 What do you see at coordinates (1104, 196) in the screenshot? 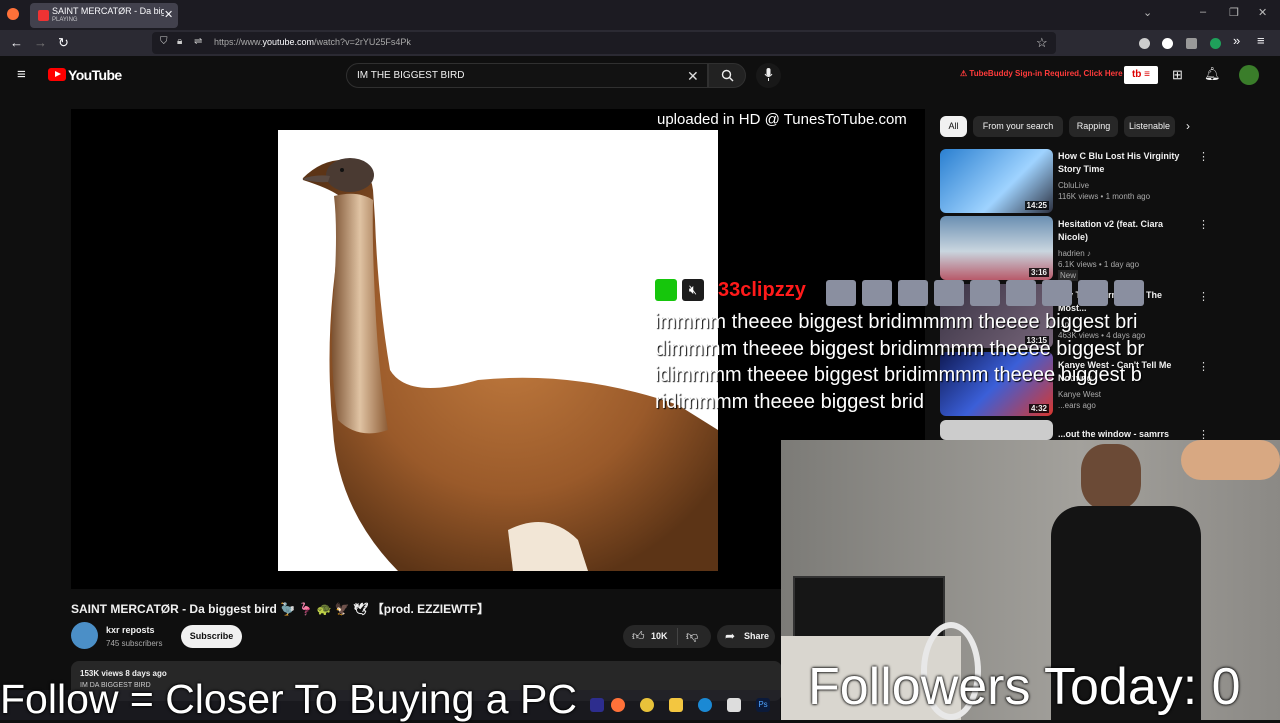
I see `rec-meta: 116K views • 1 month ago` at bounding box center [1104, 196].